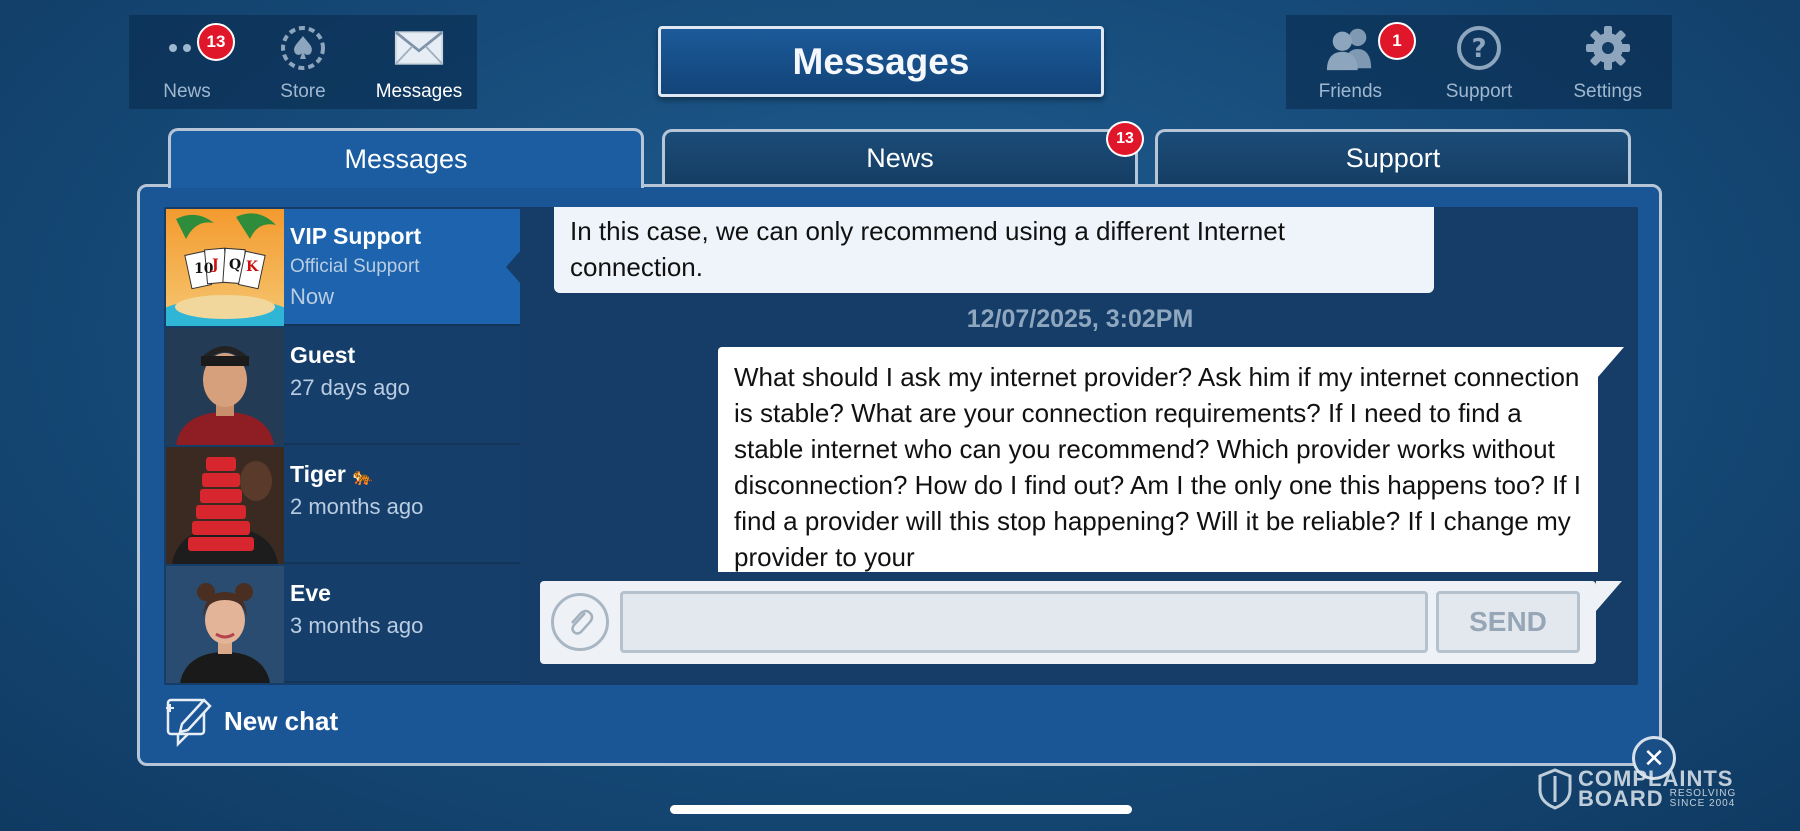 The image size is (1800, 831). I want to click on tab-support-label: Support, so click(1393, 158).